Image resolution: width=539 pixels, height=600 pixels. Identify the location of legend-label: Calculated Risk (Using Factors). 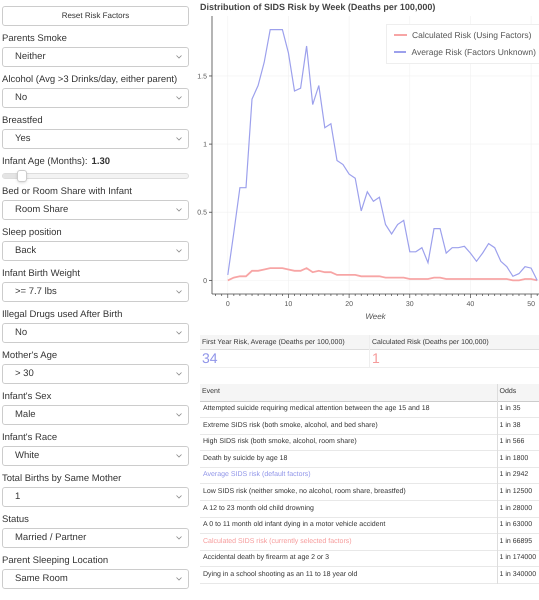
(472, 35).